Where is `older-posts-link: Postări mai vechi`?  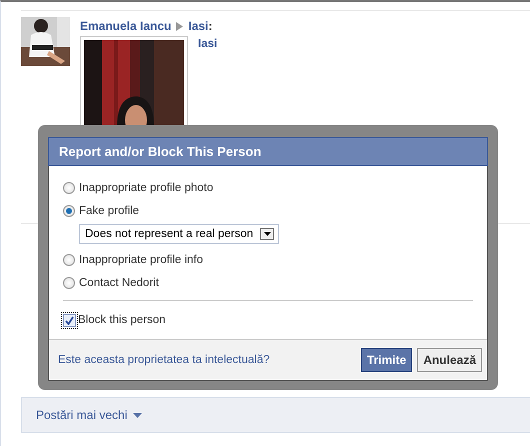
older-posts-link: Postări mai vechi is located at coordinates (82, 415).